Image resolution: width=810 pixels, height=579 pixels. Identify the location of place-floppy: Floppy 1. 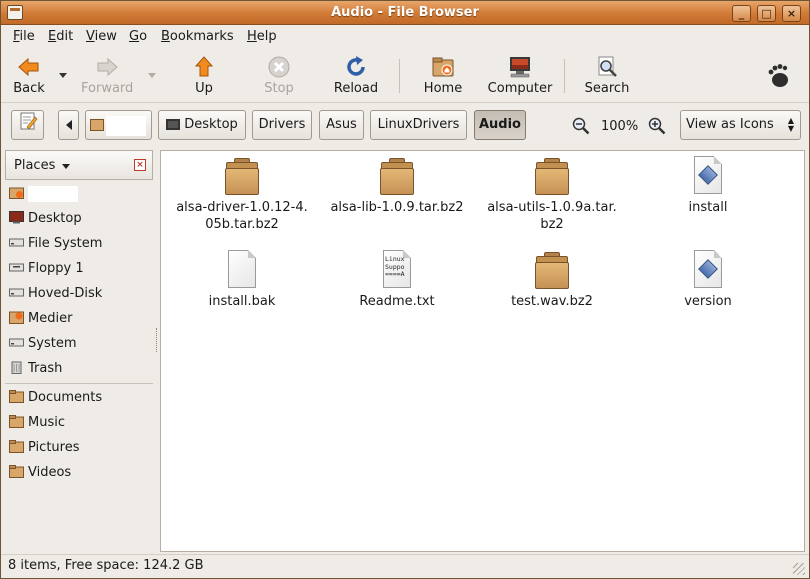
(79, 269).